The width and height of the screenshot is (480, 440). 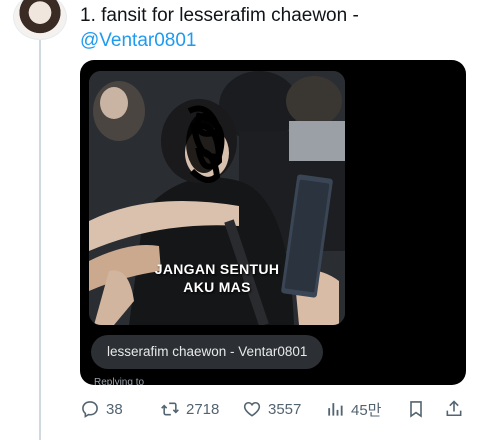 What do you see at coordinates (219, 15) in the screenshot?
I see `tweet-text: 1. fansit for lesserafim chaewon -` at bounding box center [219, 15].